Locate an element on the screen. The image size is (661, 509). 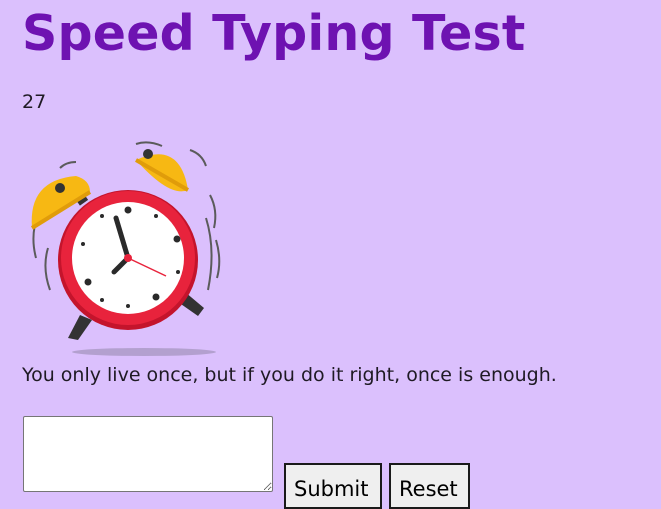
typing-input is located at coordinates (148, 454).